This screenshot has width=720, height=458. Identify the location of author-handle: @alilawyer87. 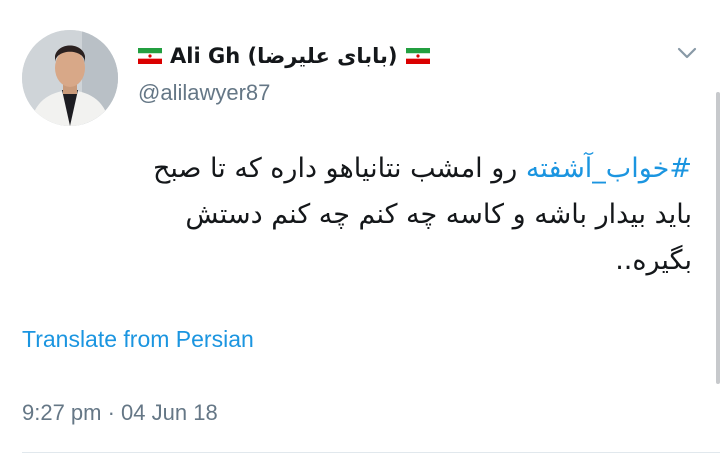
(204, 93).